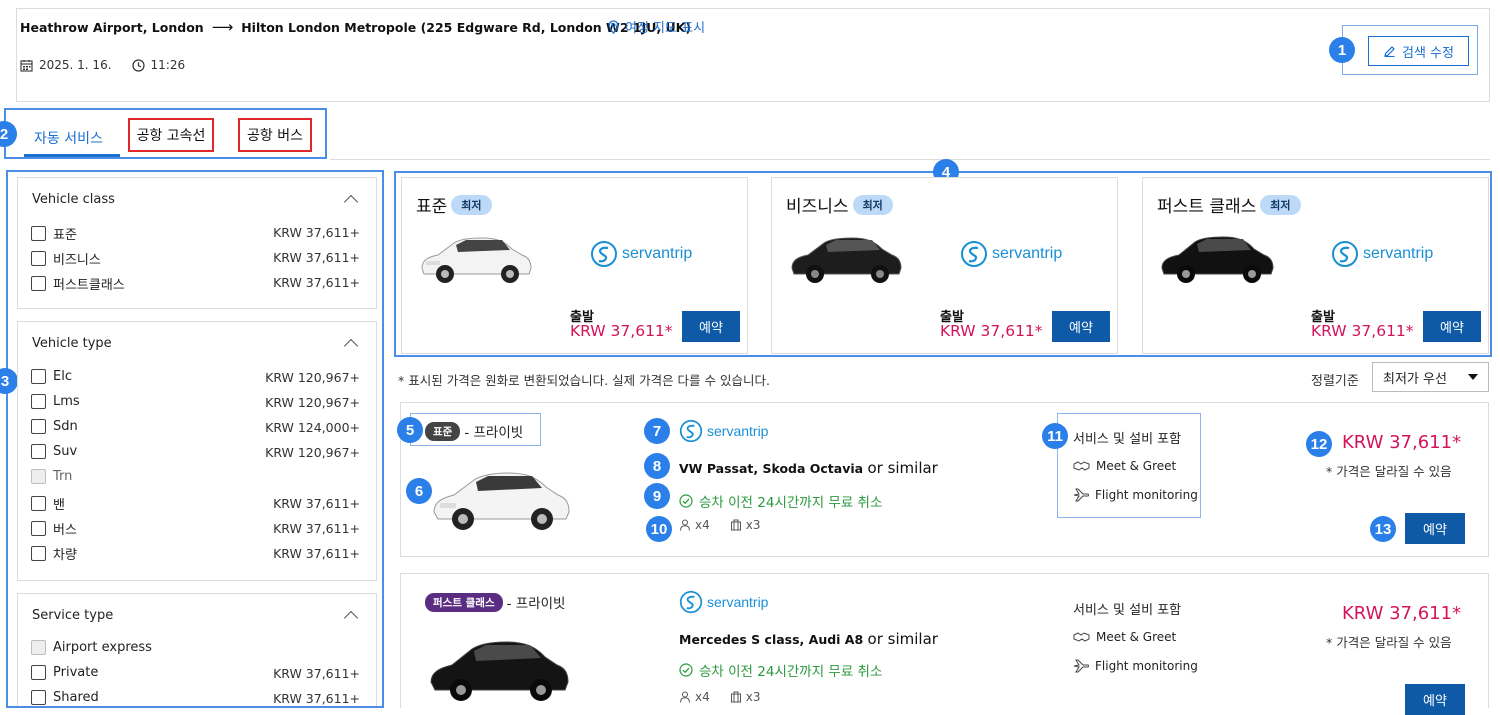  I want to click on annotation-marker-1: 1, so click(1342, 50).